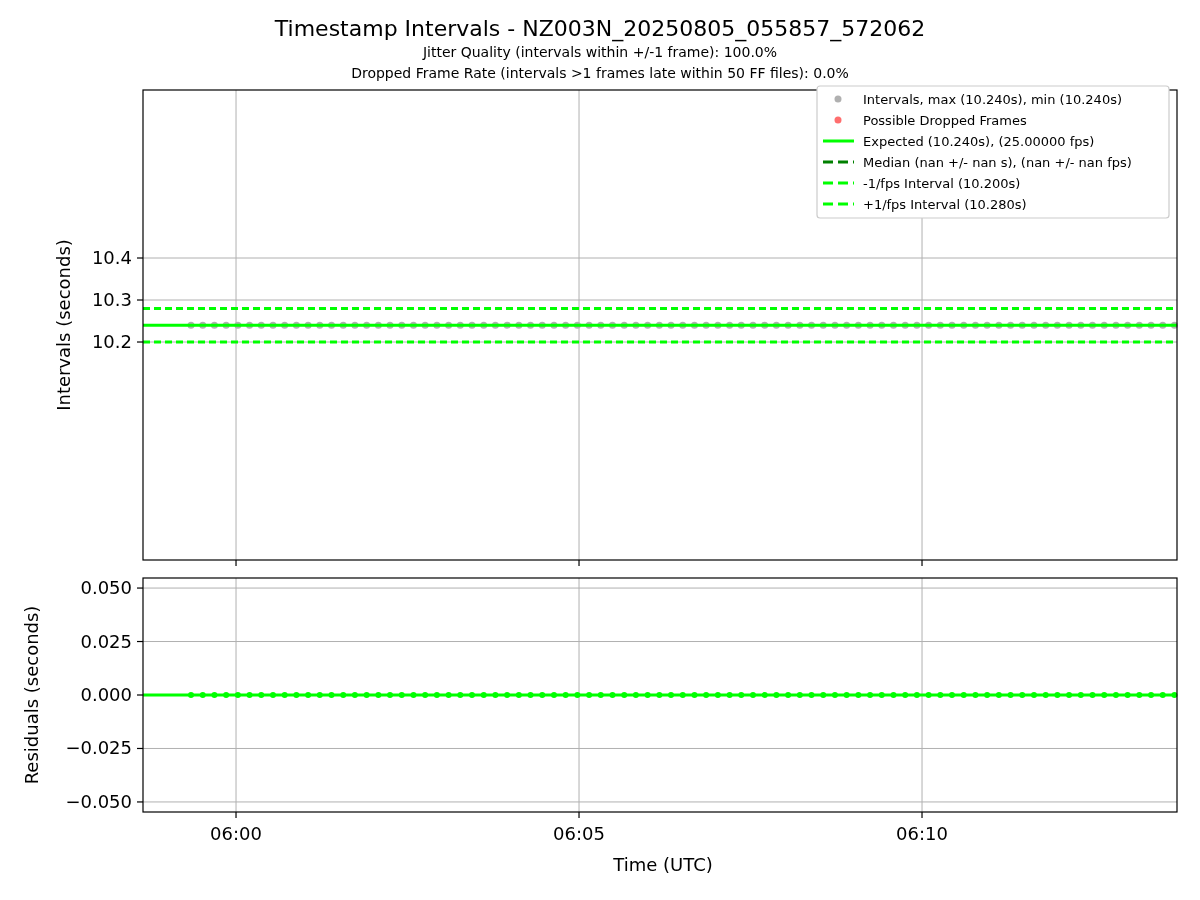  Describe the element at coordinates (997, 162) in the screenshot. I see `legend-label: Median (nan +/- nan s), (nan +/- nan fps)` at that location.